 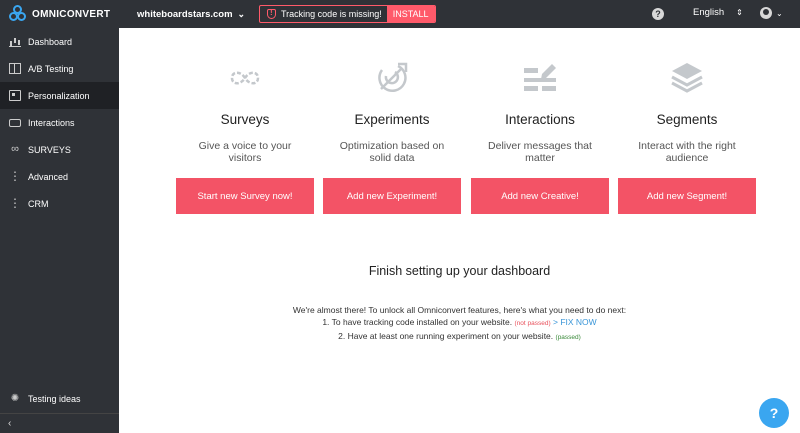 I want to click on status-passed: (passed), so click(x=568, y=337).